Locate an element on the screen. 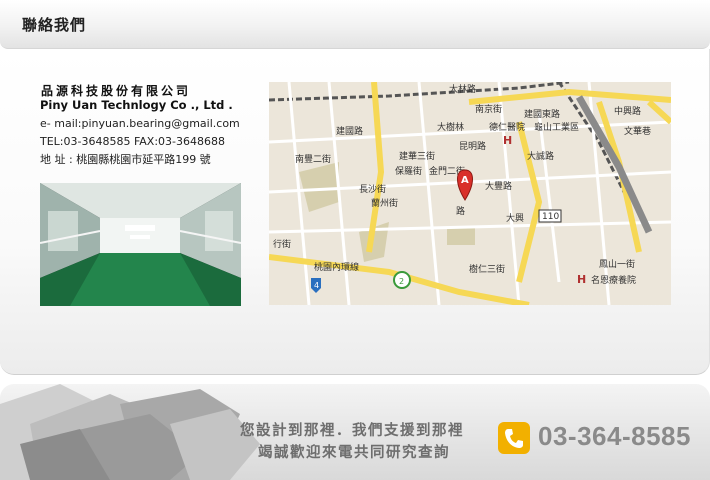 The height and width of the screenshot is (480, 710). map-label-mingen: 名恩療養院 is located at coordinates (613, 280).